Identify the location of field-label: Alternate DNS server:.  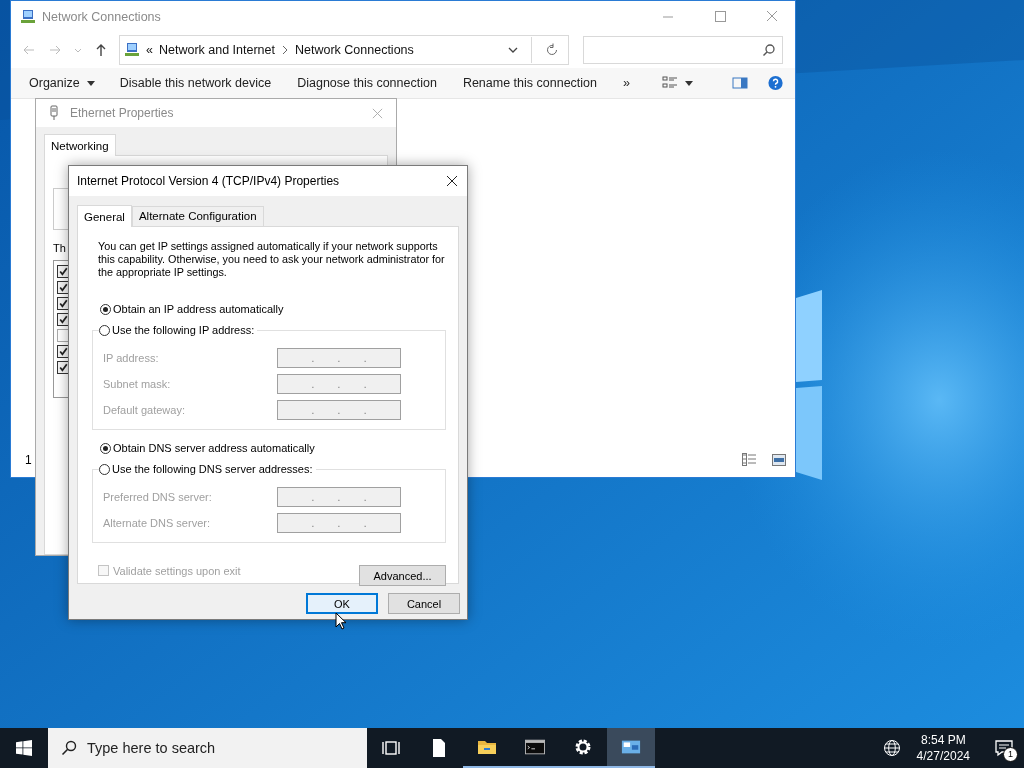
(157, 523).